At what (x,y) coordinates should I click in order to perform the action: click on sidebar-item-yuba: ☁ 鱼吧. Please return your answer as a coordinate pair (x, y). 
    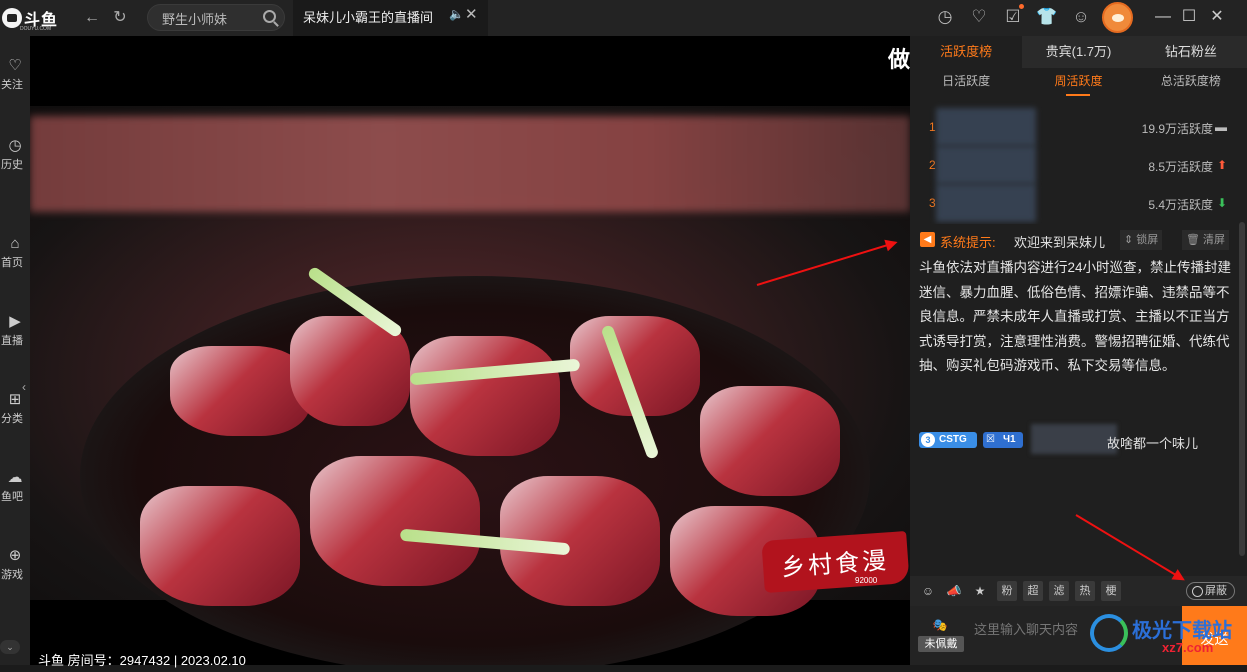
    Looking at the image, I should click on (15, 491).